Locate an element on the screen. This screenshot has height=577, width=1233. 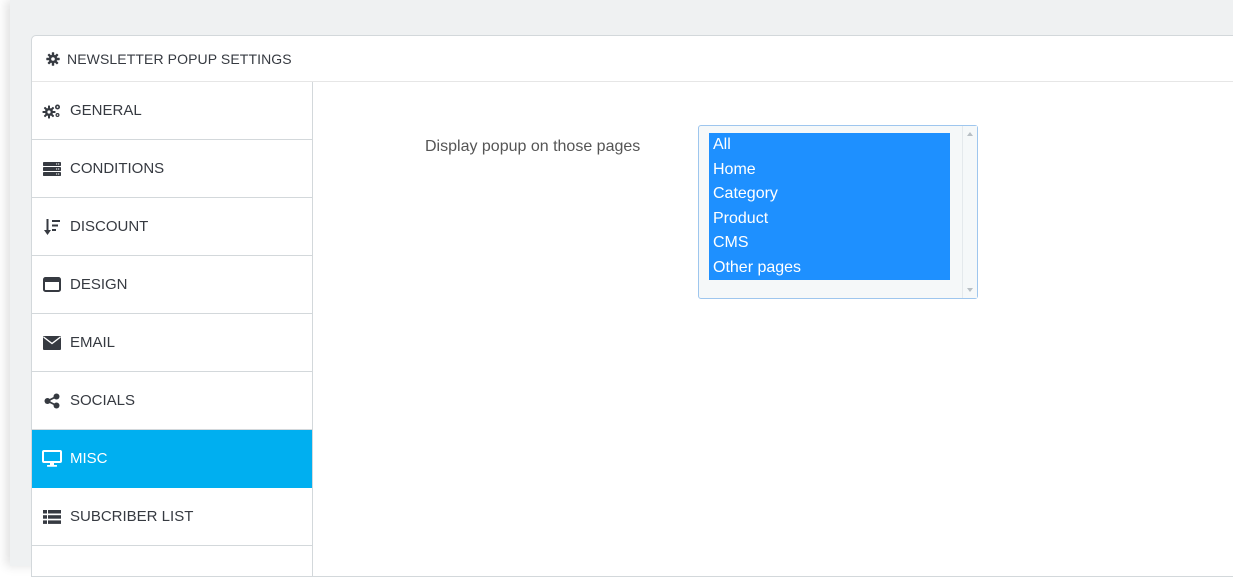
option-home: Home is located at coordinates (829, 169).